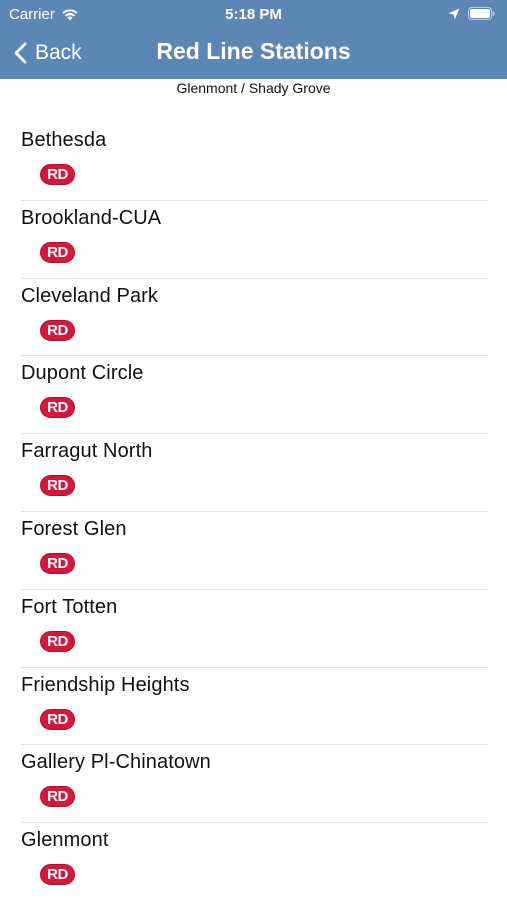  I want to click on status-right-icons, so click(471, 13).